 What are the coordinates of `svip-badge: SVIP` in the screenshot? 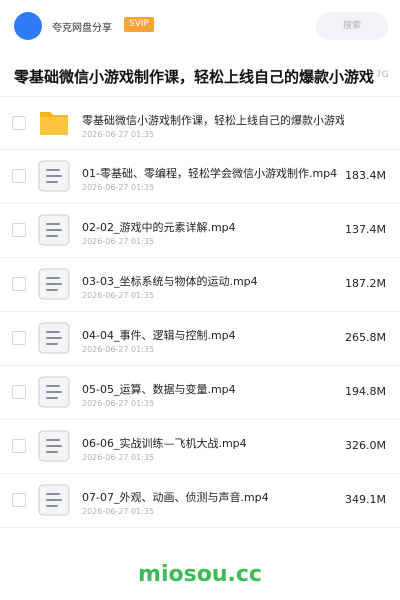 It's located at (139, 24).